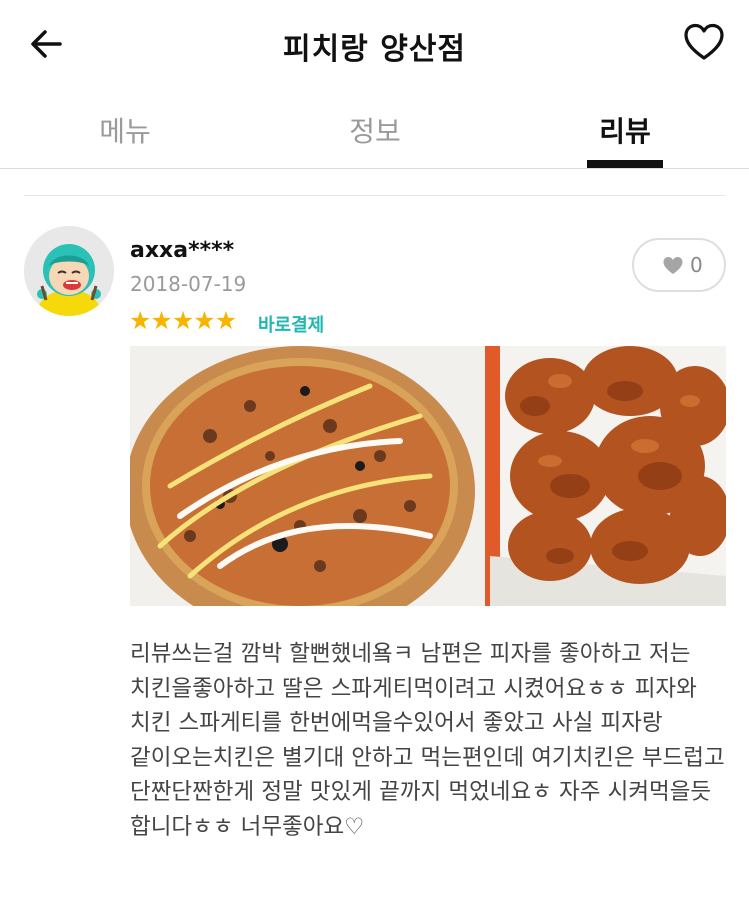 The image size is (749, 901). I want to click on like-button: 0, so click(679, 265).